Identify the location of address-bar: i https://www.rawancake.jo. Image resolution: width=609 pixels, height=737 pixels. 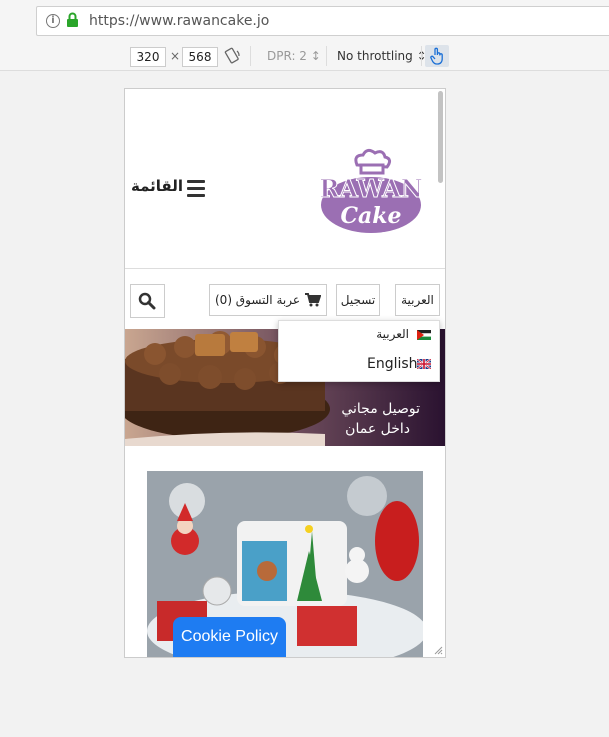
(304, 21).